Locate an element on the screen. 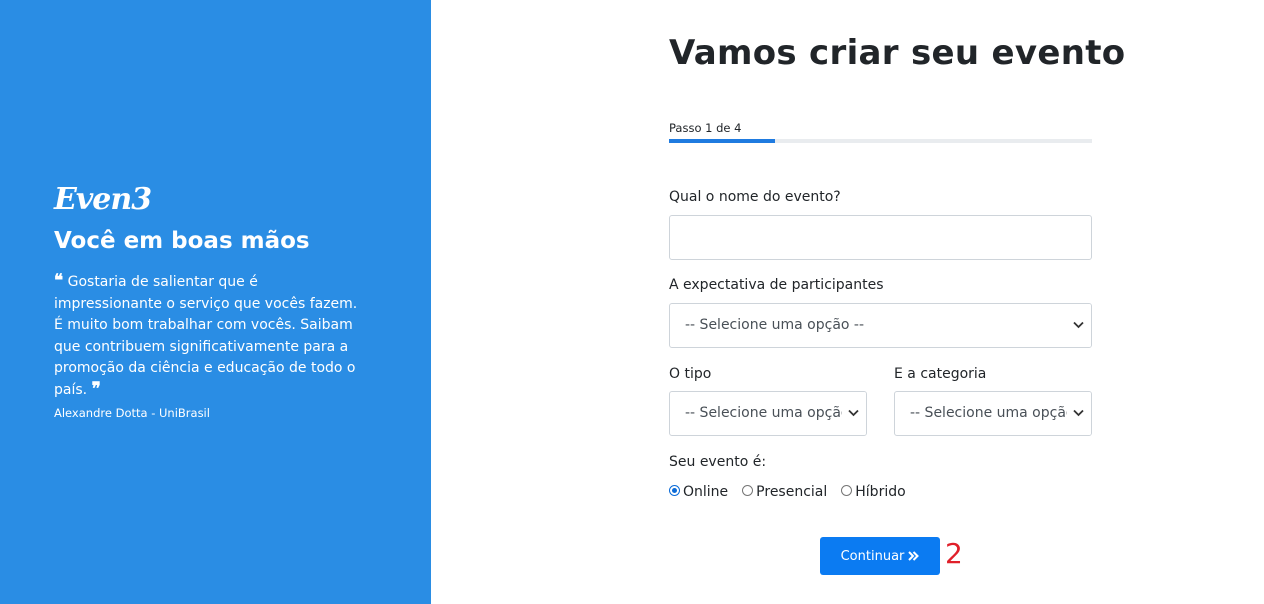  radio-presencial-label: Presencial is located at coordinates (791, 492).